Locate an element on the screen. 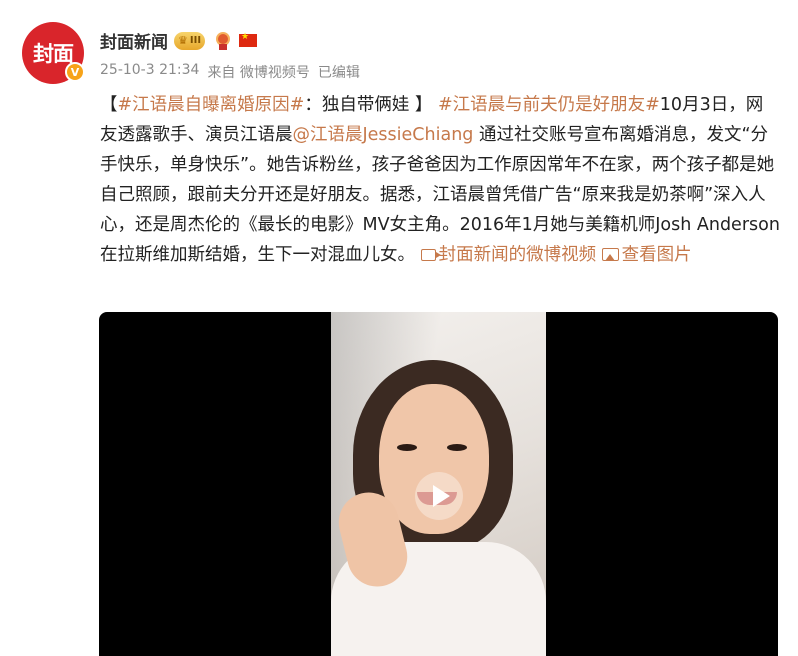 Image resolution: width=798 pixels, height=656 pixels. account-row: 封面新闻 ♛ III ★ is located at coordinates (179, 40).